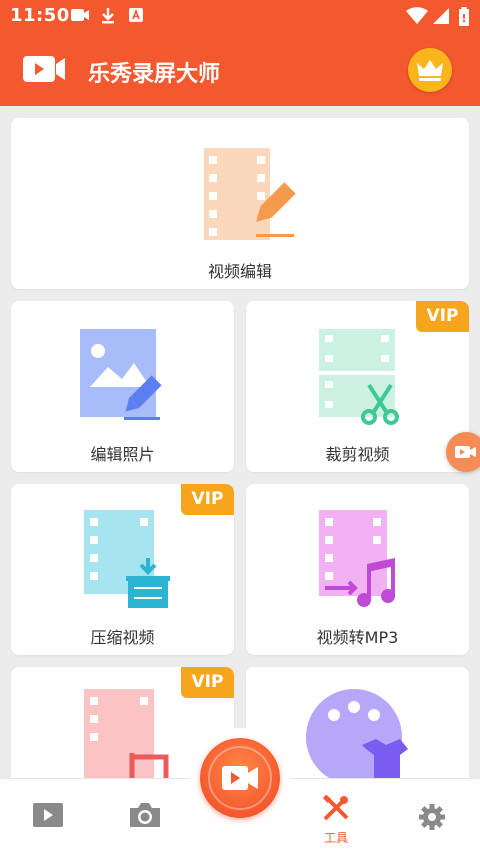 The image size is (480, 855). I want to click on tools-icon, so click(335, 808).